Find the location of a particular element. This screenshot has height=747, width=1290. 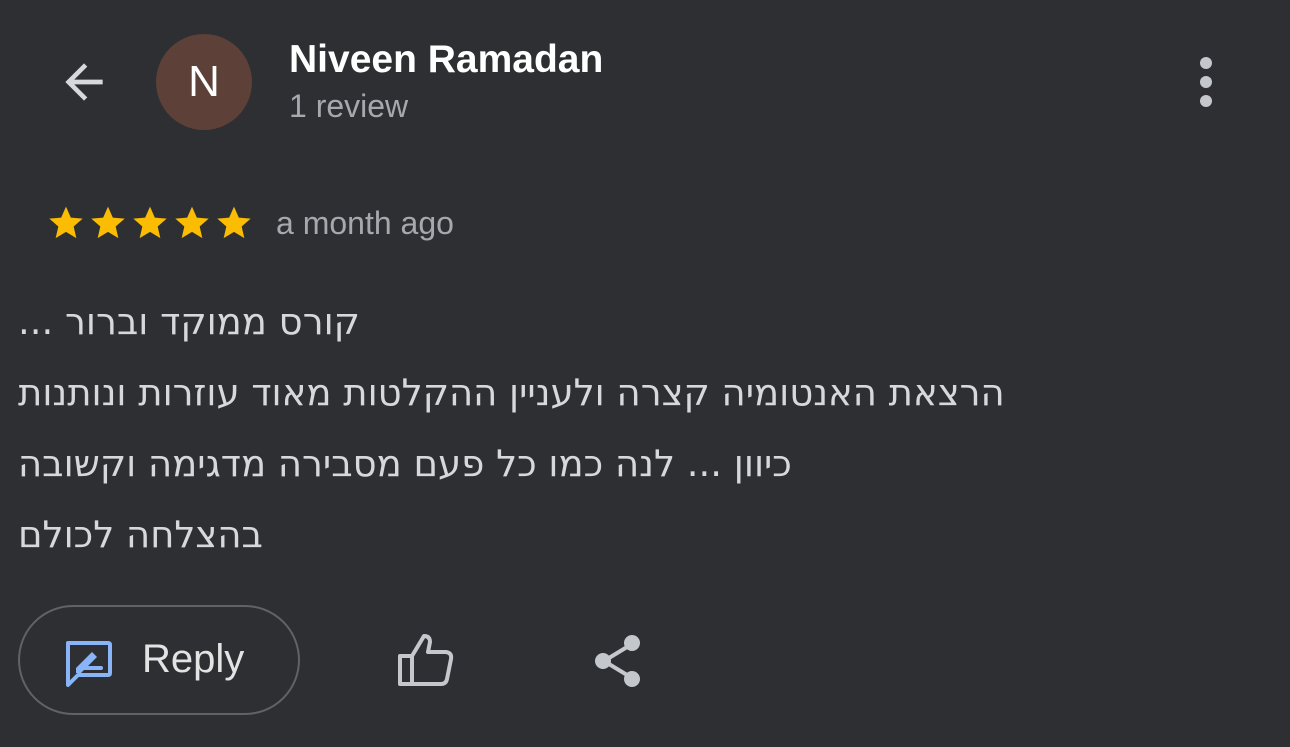

reviewer-name: Niveen Ramadan is located at coordinates (446, 60).